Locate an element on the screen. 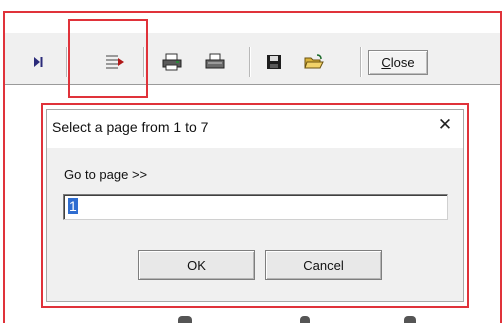 The image size is (504, 323). ok-button: OK is located at coordinates (196, 265).